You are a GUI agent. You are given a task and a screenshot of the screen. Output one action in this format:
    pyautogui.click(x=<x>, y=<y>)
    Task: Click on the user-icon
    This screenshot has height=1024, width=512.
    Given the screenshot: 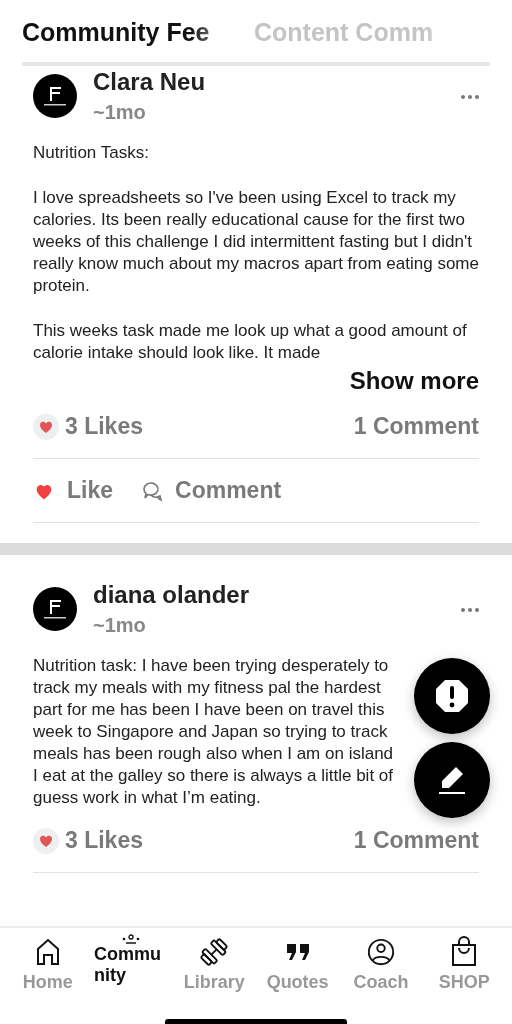 What is the action you would take?
    pyautogui.click(x=380, y=952)
    